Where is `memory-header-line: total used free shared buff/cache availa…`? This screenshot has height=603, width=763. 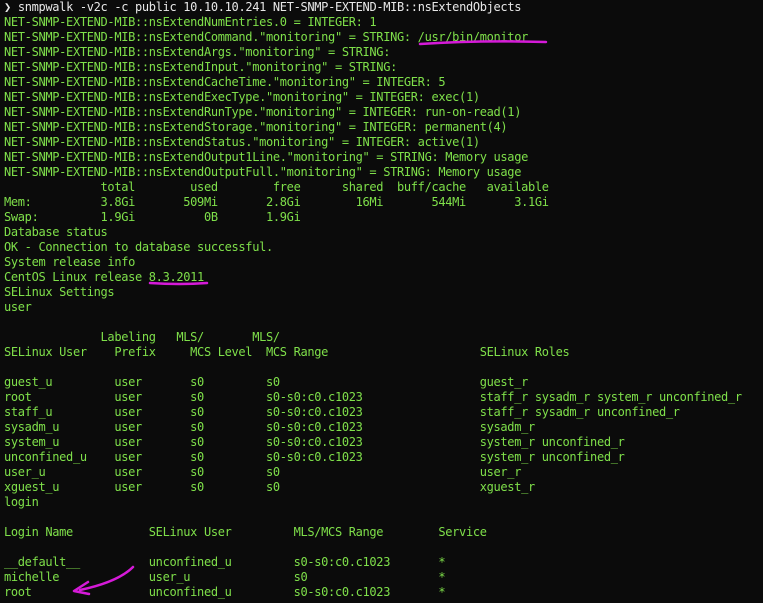 memory-header-line: total used free shared buff/cache availa… is located at coordinates (277, 187).